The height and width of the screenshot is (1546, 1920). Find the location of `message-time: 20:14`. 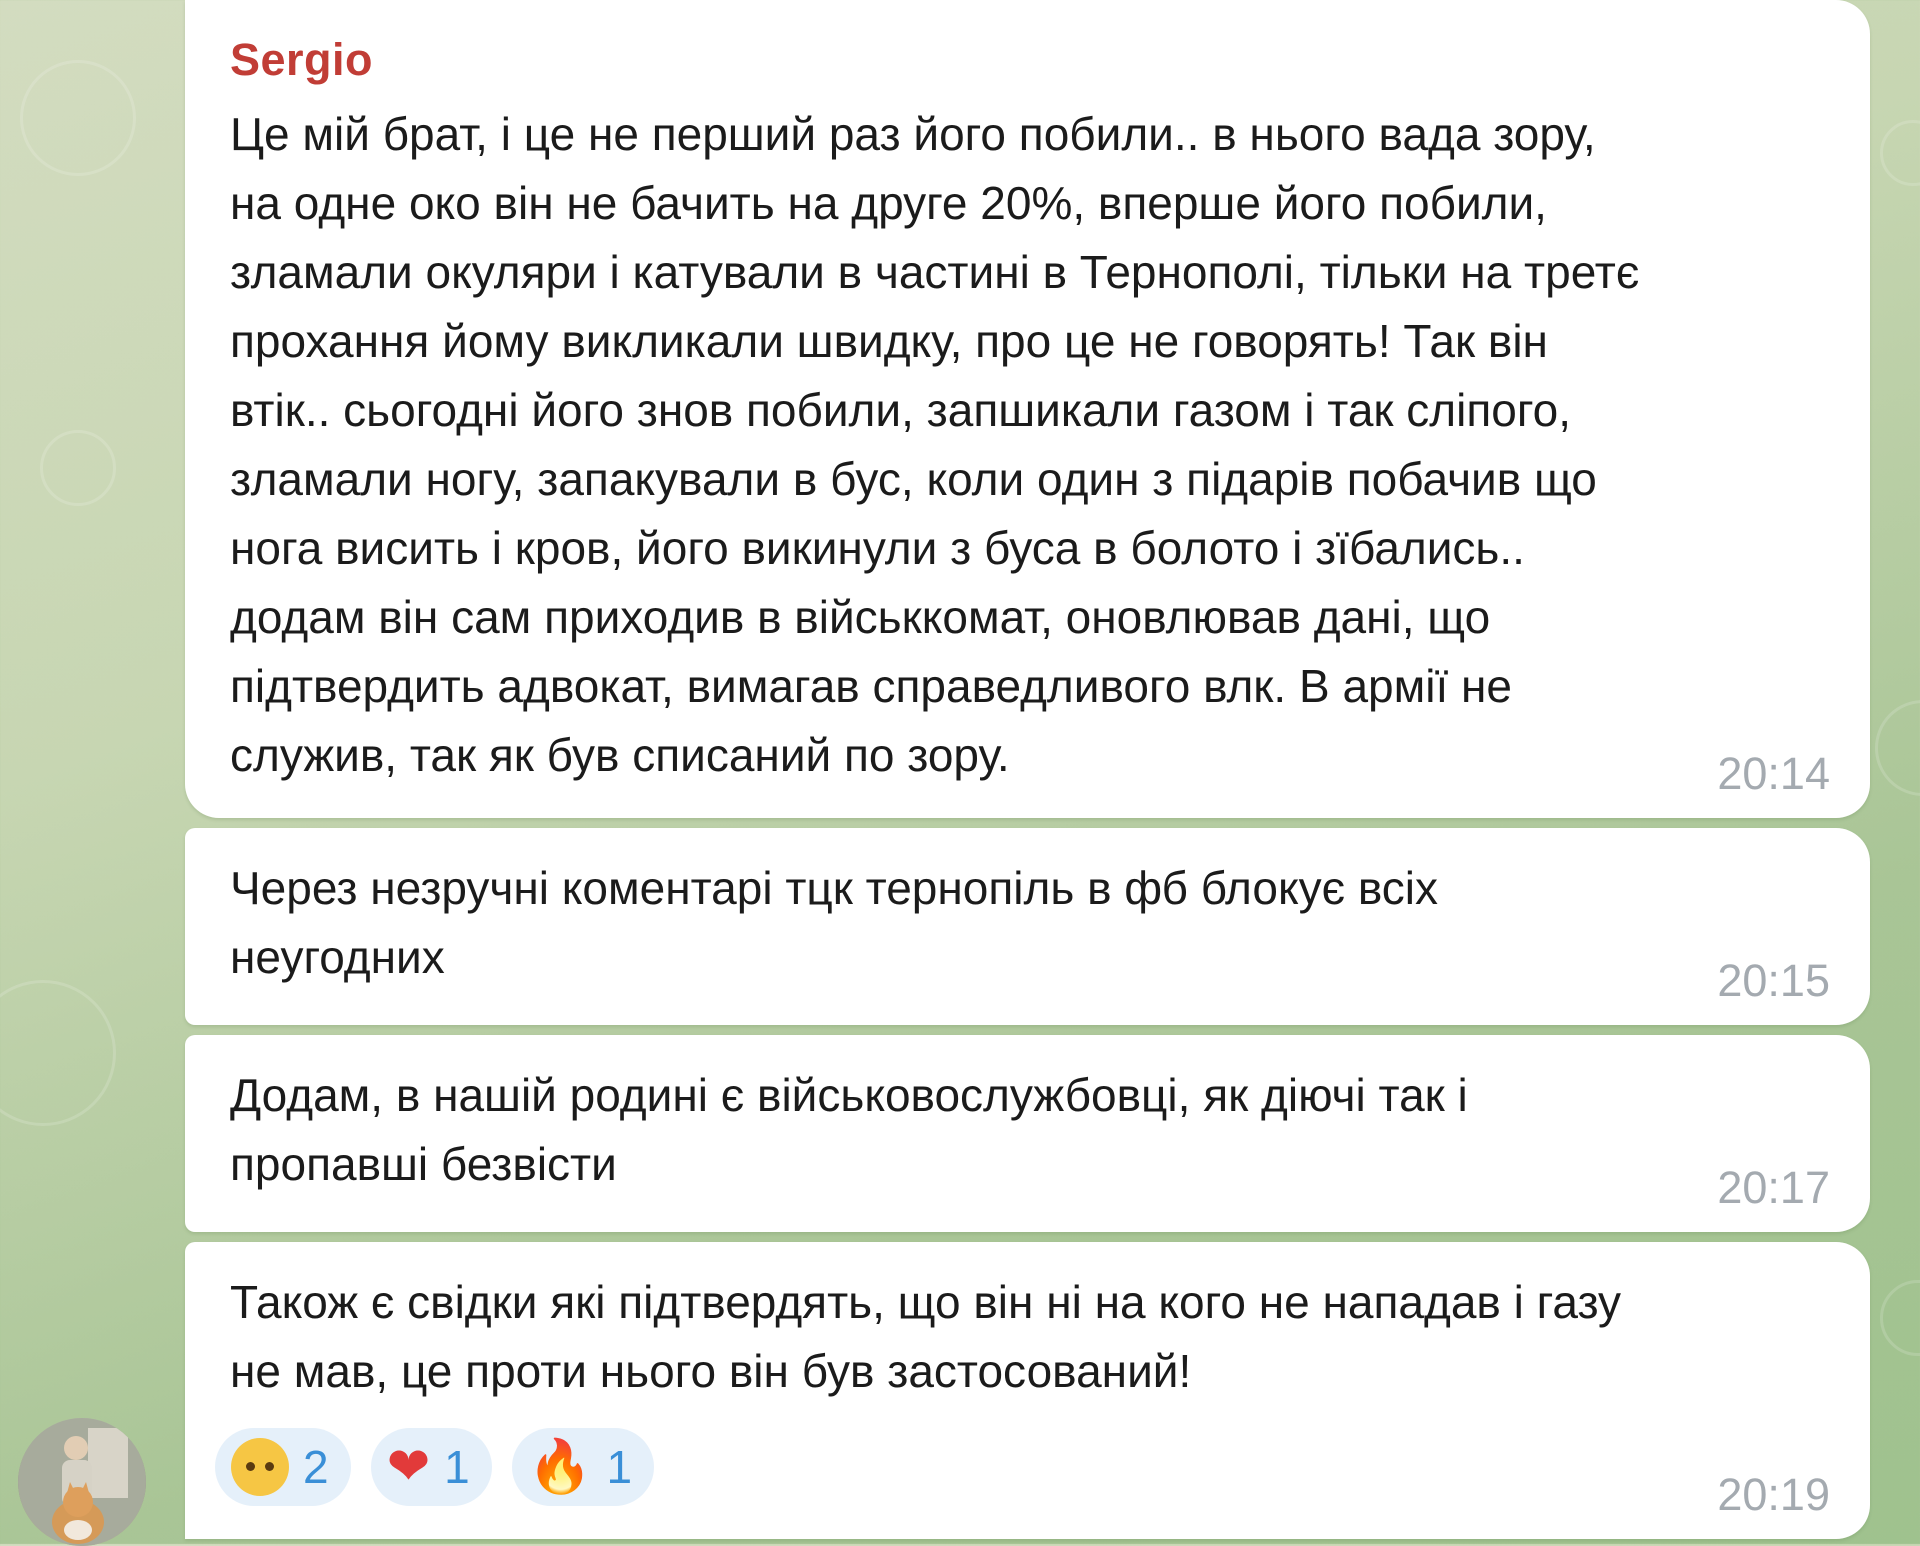

message-time: 20:14 is located at coordinates (1773, 773).